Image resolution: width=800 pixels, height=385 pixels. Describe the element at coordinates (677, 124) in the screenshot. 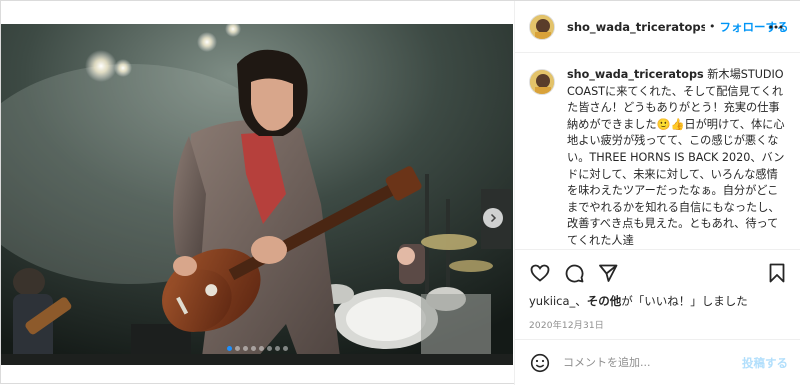

I see `thumbs-up-emoji: 👍` at that location.